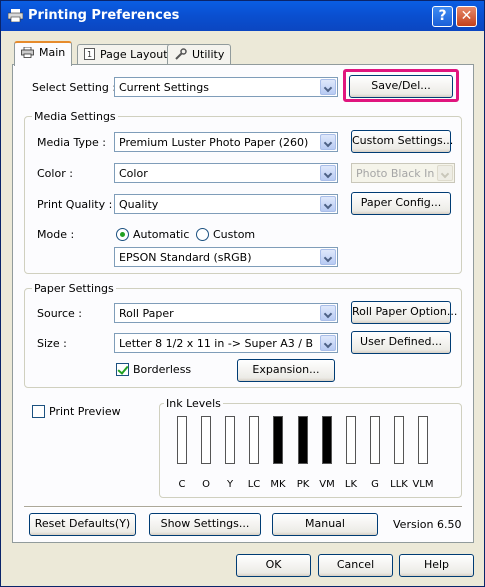 Image resolution: width=485 pixels, height=587 pixels. Describe the element at coordinates (202, 234) in the screenshot. I see `mode-custom-radio` at that location.